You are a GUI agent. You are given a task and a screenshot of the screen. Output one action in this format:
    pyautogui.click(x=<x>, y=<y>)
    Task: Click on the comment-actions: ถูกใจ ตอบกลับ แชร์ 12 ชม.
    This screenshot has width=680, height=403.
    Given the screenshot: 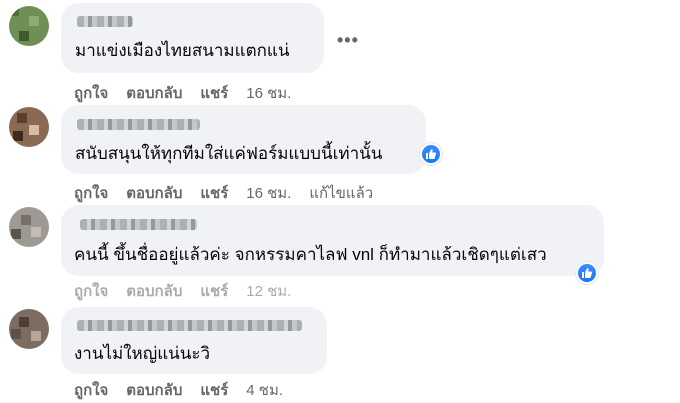 What is the action you would take?
    pyautogui.click(x=182, y=291)
    